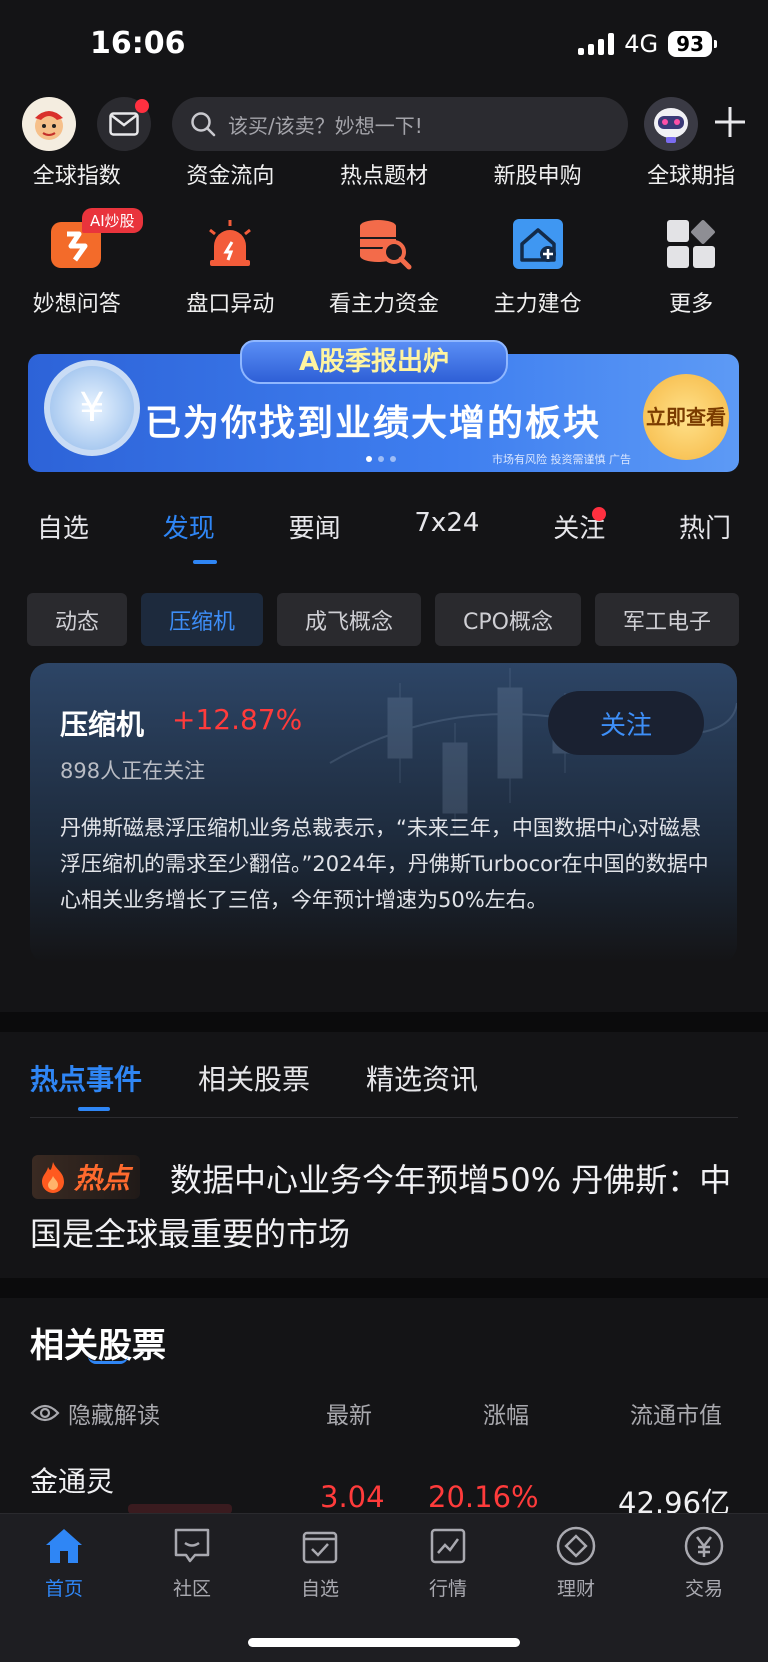 The width and height of the screenshot is (768, 1662). I want to click on quick-nav-row-1: 全球指数 资金流向 热点题材 新股申购 全球期指, so click(384, 174).